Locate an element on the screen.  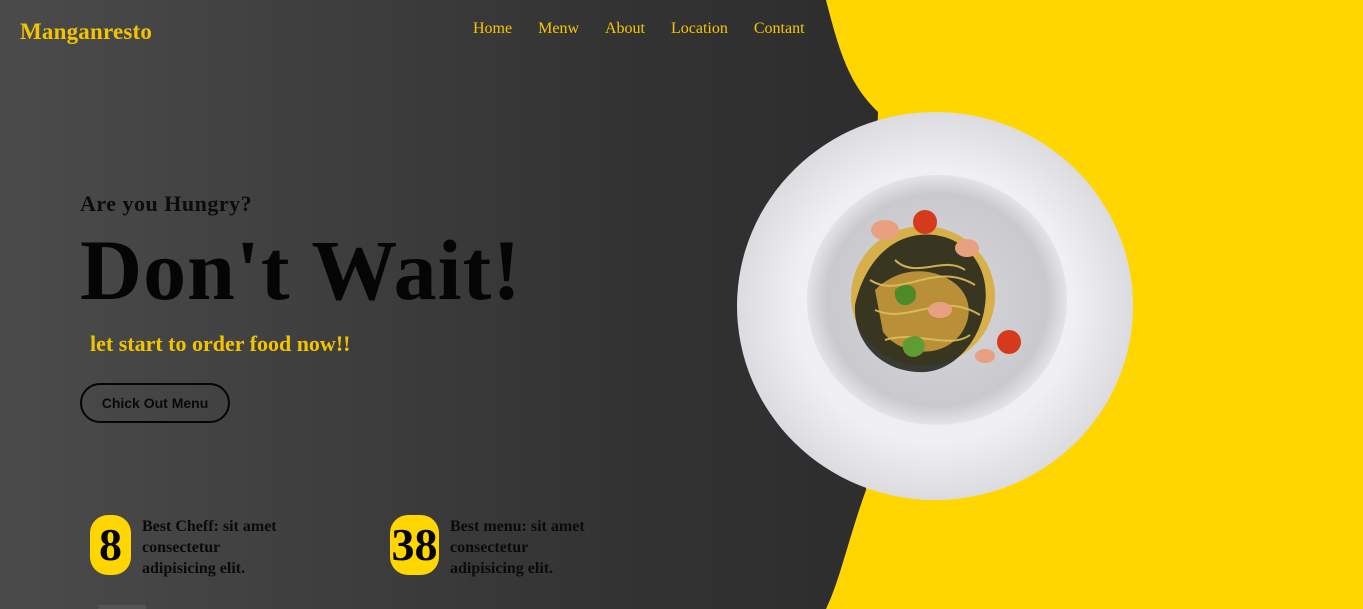
nav-location: Location is located at coordinates (699, 29).